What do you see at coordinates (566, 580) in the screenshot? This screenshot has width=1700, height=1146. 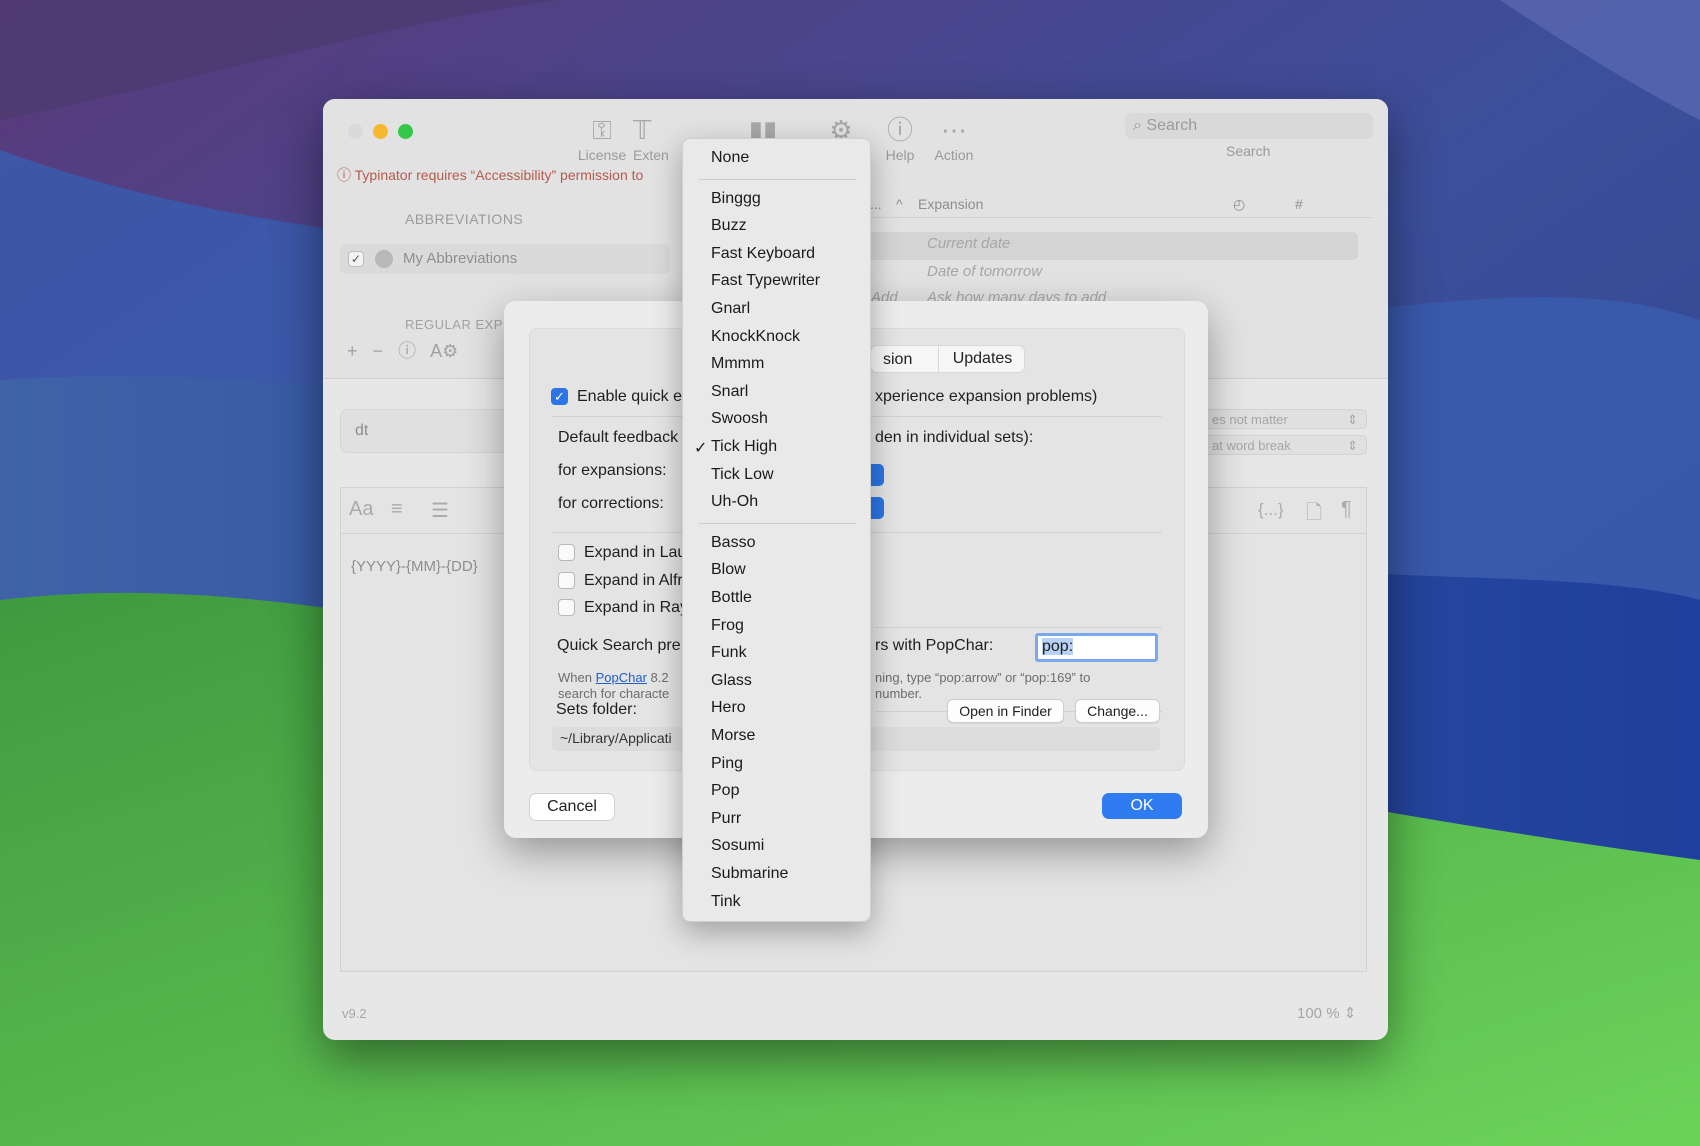 I see `expand-alfred-checkbox` at bounding box center [566, 580].